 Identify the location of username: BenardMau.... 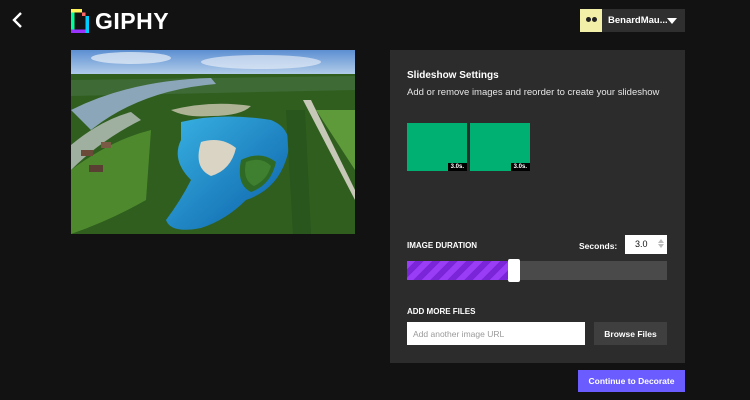
(637, 20).